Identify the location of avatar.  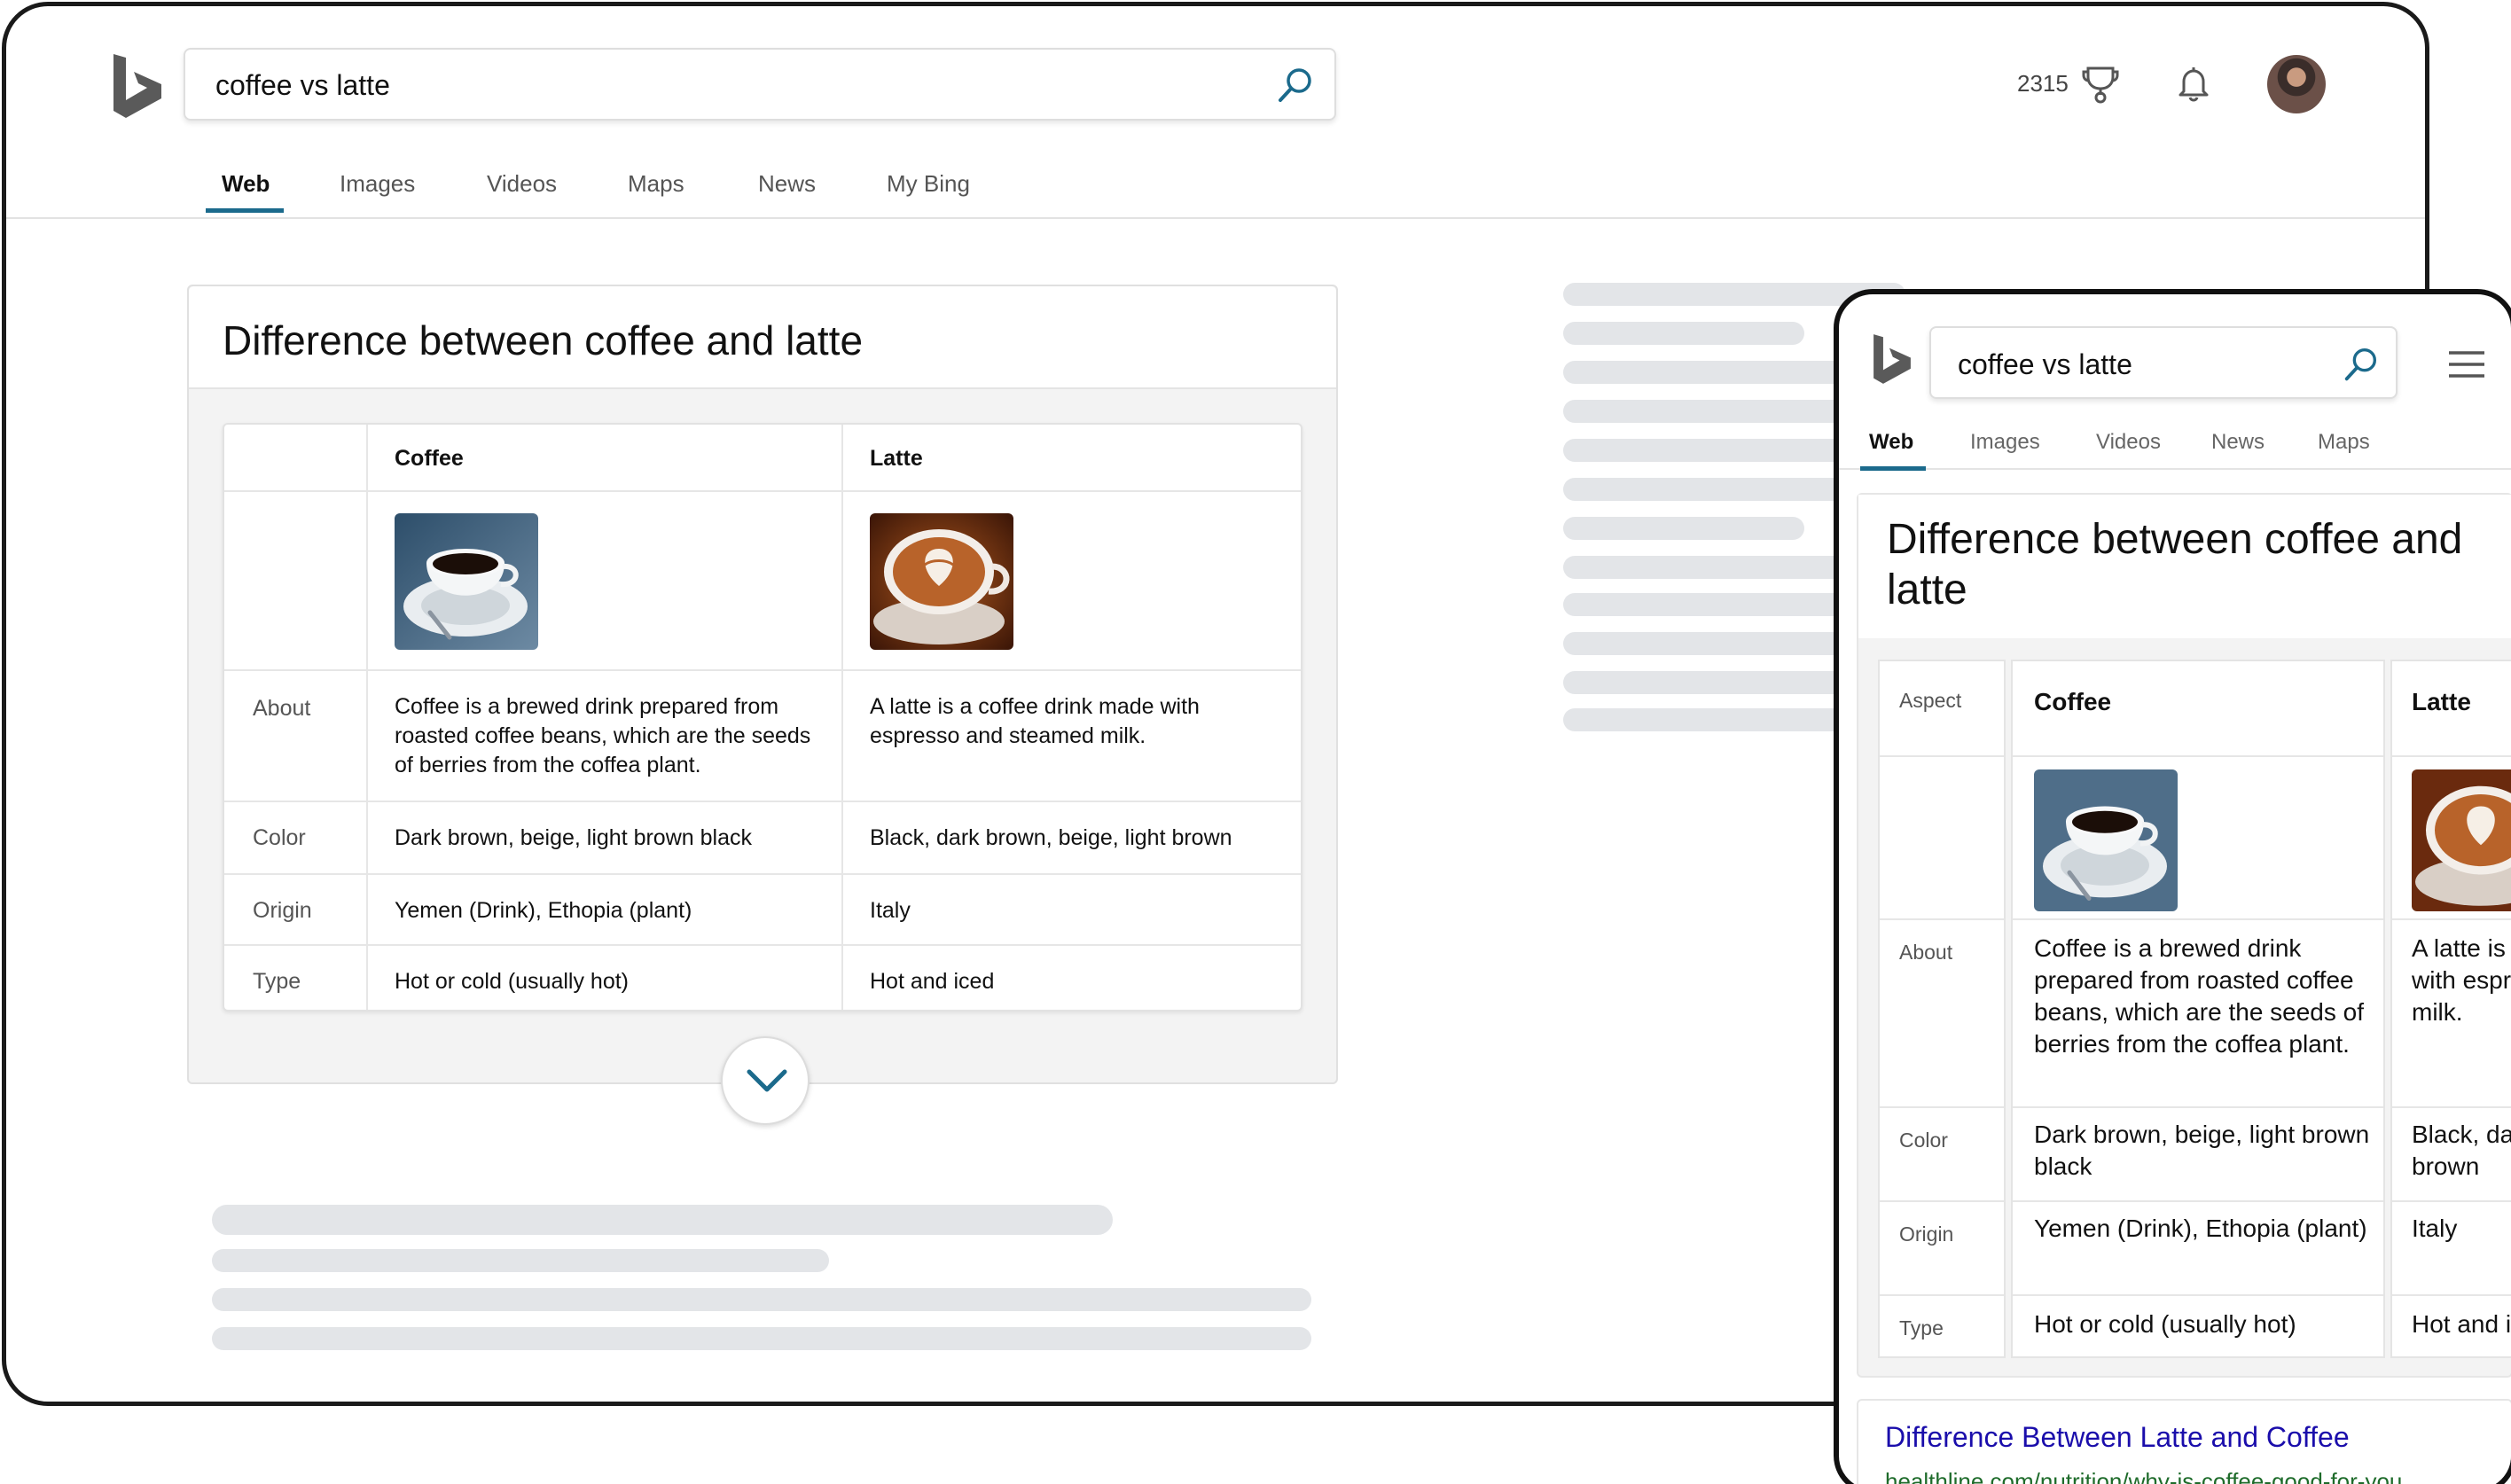
(2297, 84).